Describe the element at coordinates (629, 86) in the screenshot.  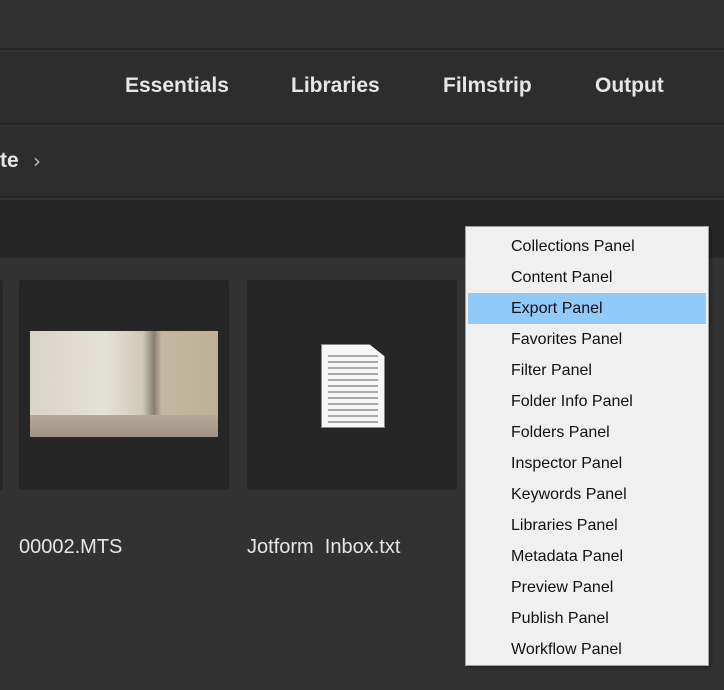
I see `workspace-output: Output` at that location.